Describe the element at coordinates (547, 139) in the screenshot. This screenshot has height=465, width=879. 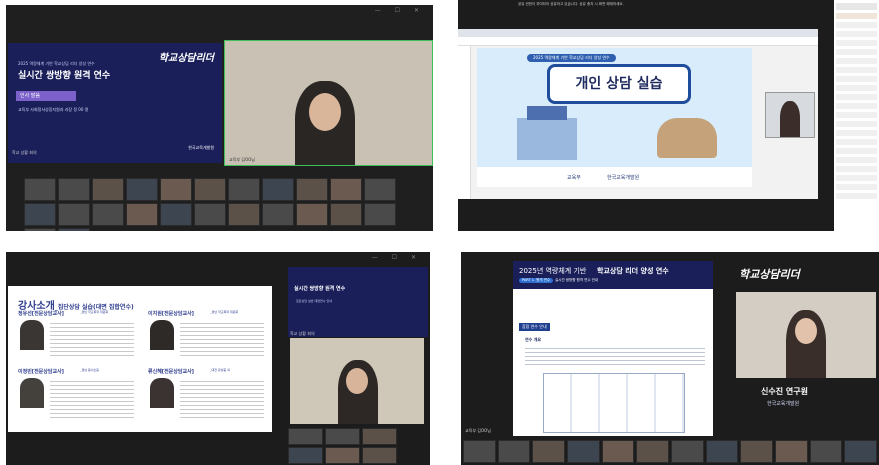
I see `school-illustration` at that location.